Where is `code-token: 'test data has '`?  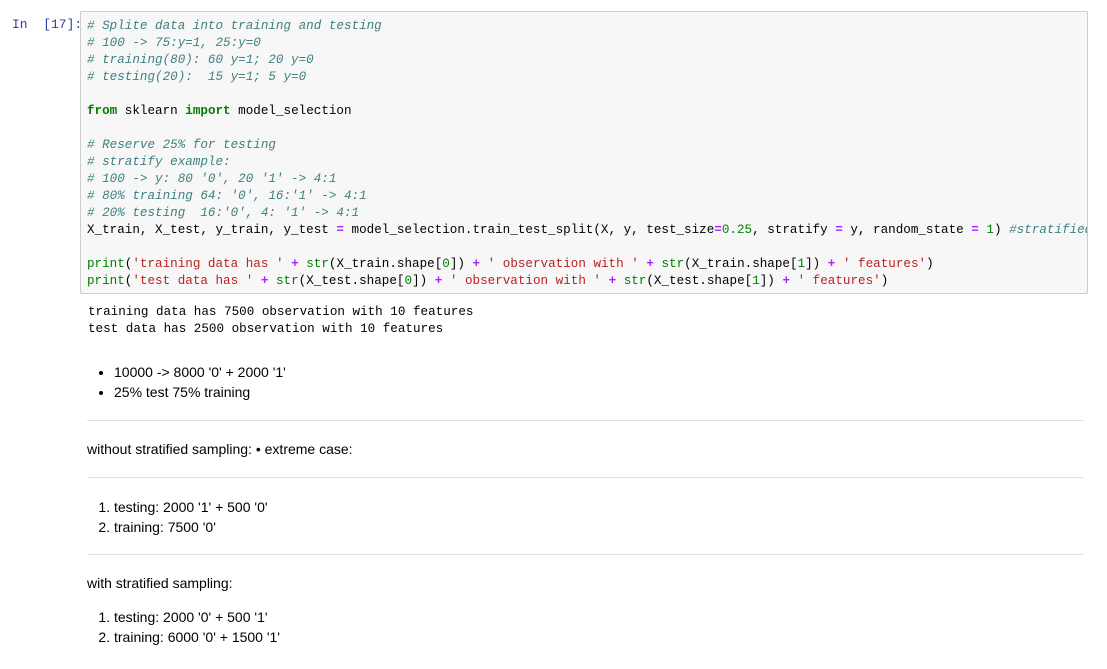 code-token: 'test data has ' is located at coordinates (193, 281).